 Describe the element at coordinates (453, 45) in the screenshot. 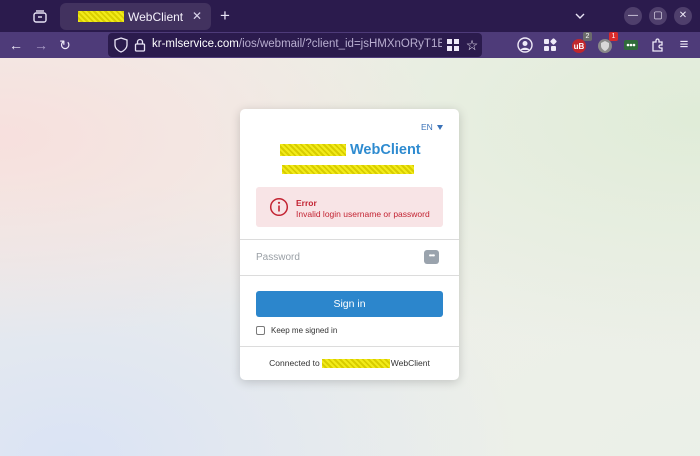

I see `qr-grid-icon` at that location.